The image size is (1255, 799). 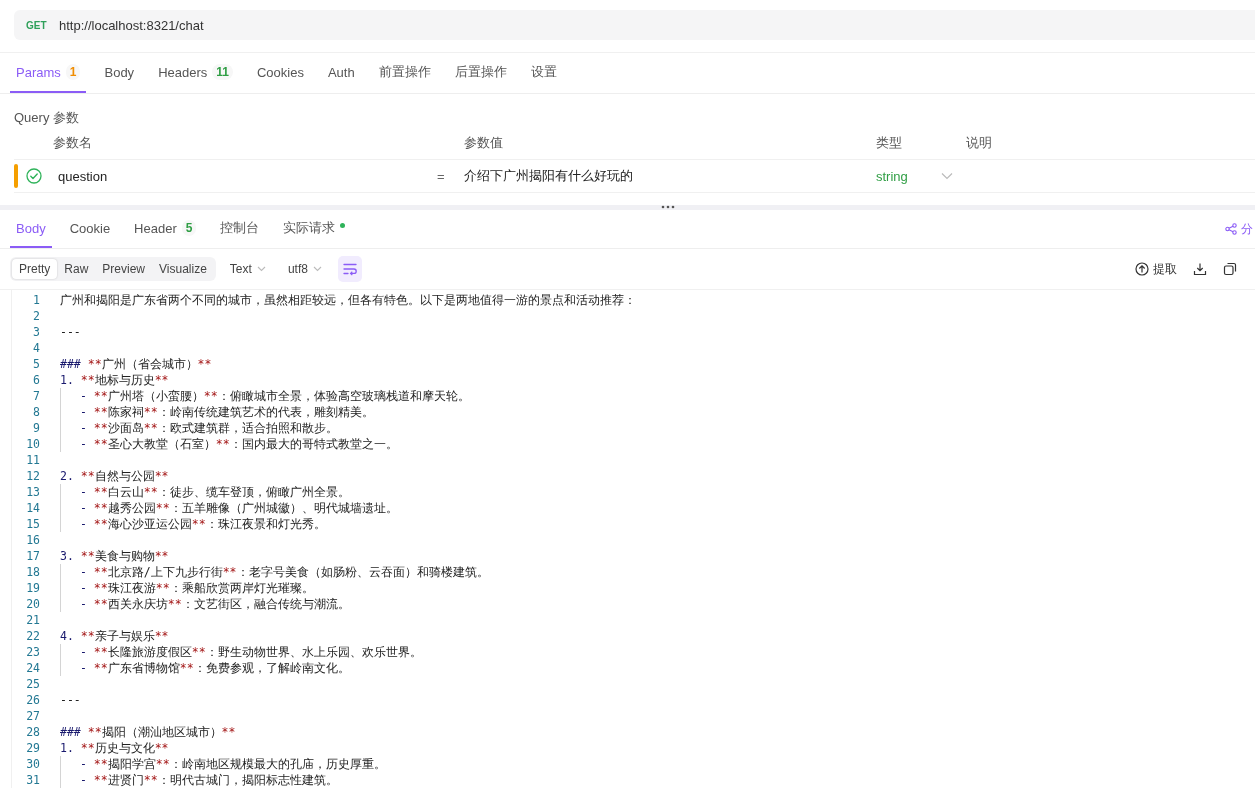 I want to click on line-number: 23, so click(x=32, y=652).